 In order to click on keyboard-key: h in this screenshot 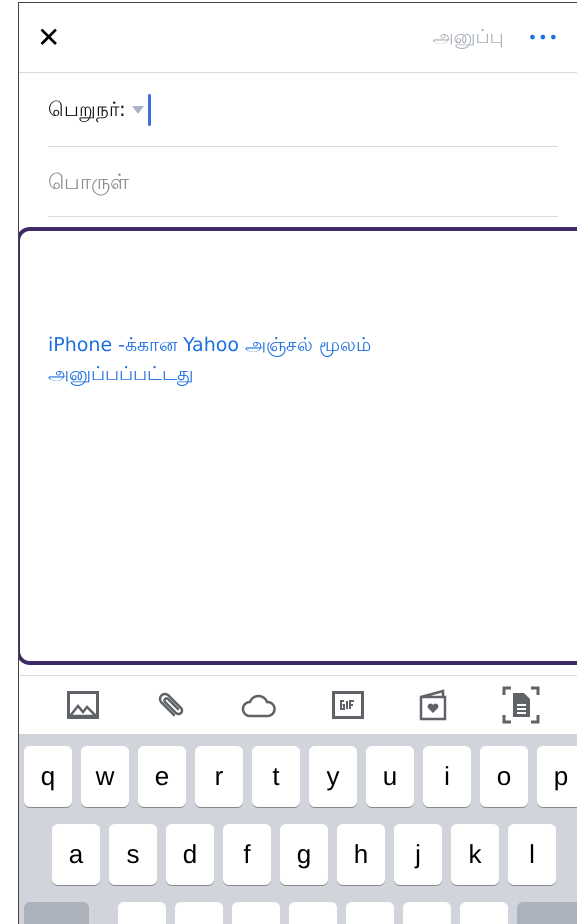, I will do `click(361, 854)`.